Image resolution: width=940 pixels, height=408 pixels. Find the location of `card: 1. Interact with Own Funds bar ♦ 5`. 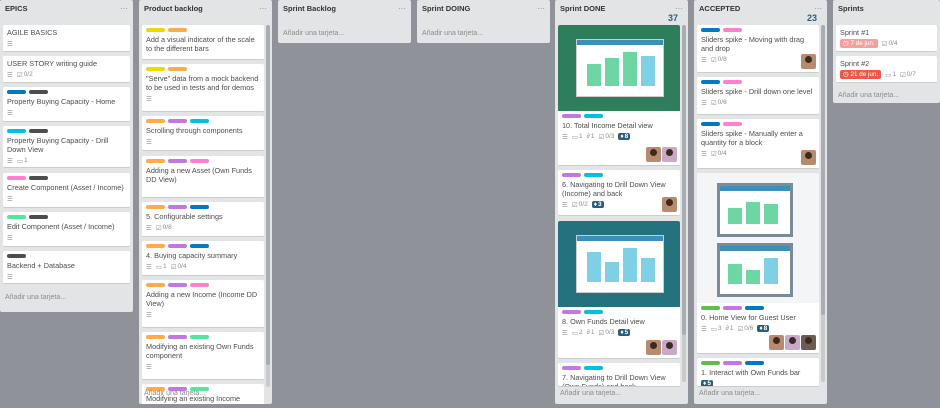

card: 1. Interact with Own Funds bar ♦ 5 is located at coordinates (758, 372).